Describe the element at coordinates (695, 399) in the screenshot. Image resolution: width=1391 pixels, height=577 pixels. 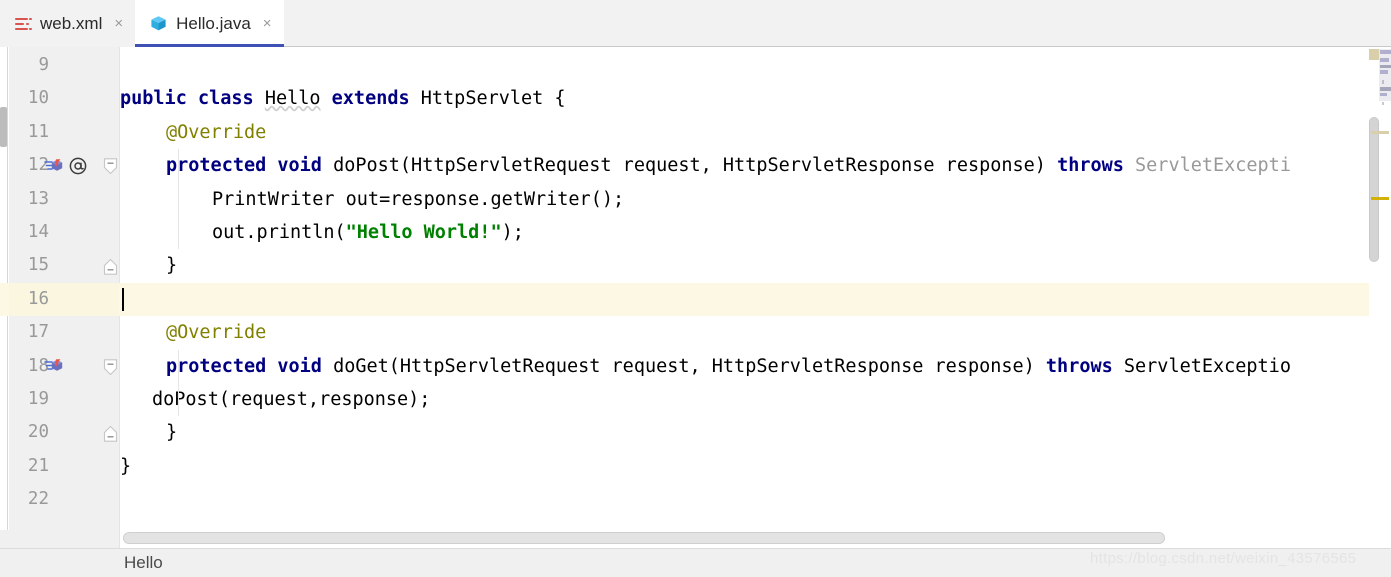
I see `code-line: 19 doPost(request,response);` at that location.